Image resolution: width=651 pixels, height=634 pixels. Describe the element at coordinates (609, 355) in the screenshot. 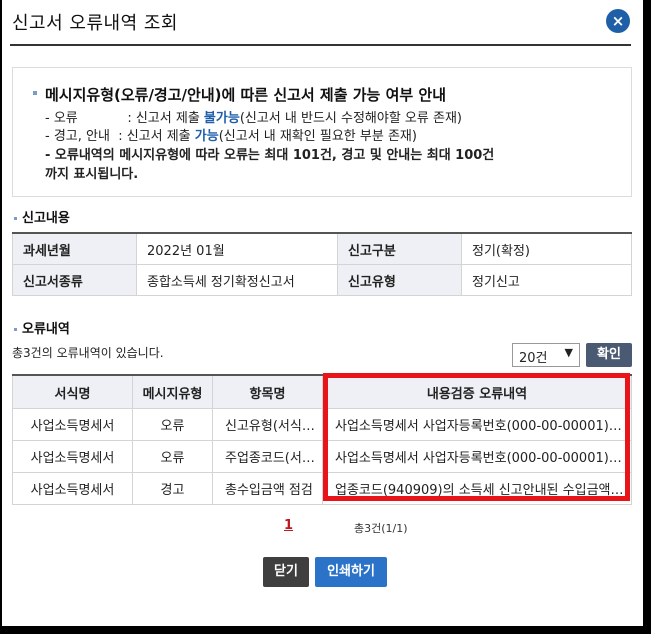

I see `confirm-button: 확인` at that location.